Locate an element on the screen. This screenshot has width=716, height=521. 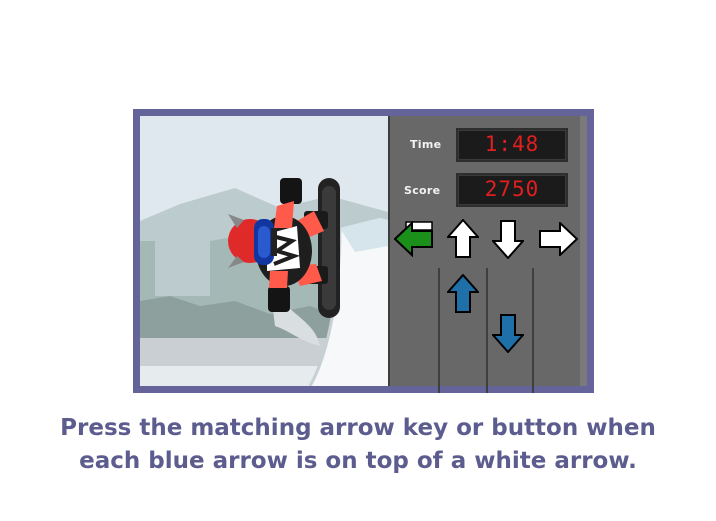
falling-down-arrow is located at coordinates (508, 333).